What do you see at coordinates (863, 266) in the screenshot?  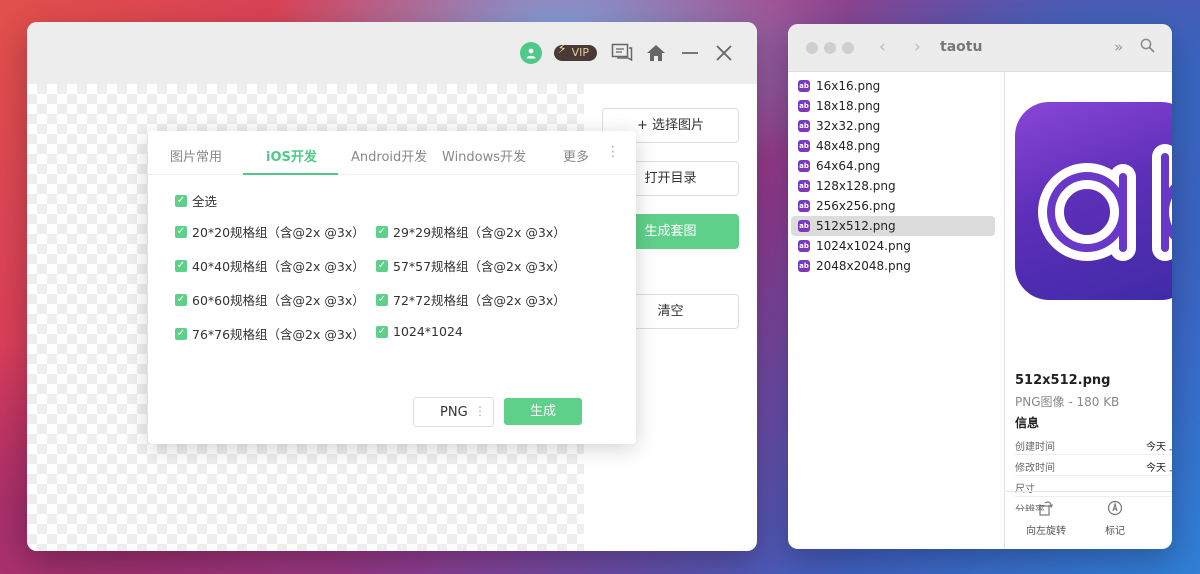 I see `file-name: 2048x2048.png` at bounding box center [863, 266].